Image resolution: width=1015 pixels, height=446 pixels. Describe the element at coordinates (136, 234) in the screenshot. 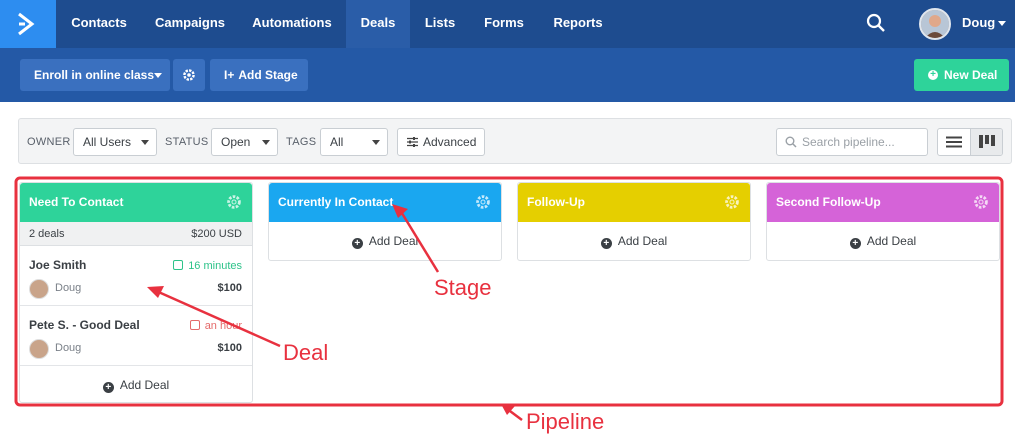

I see `stage-summary: 2 deals $200 USD` at that location.